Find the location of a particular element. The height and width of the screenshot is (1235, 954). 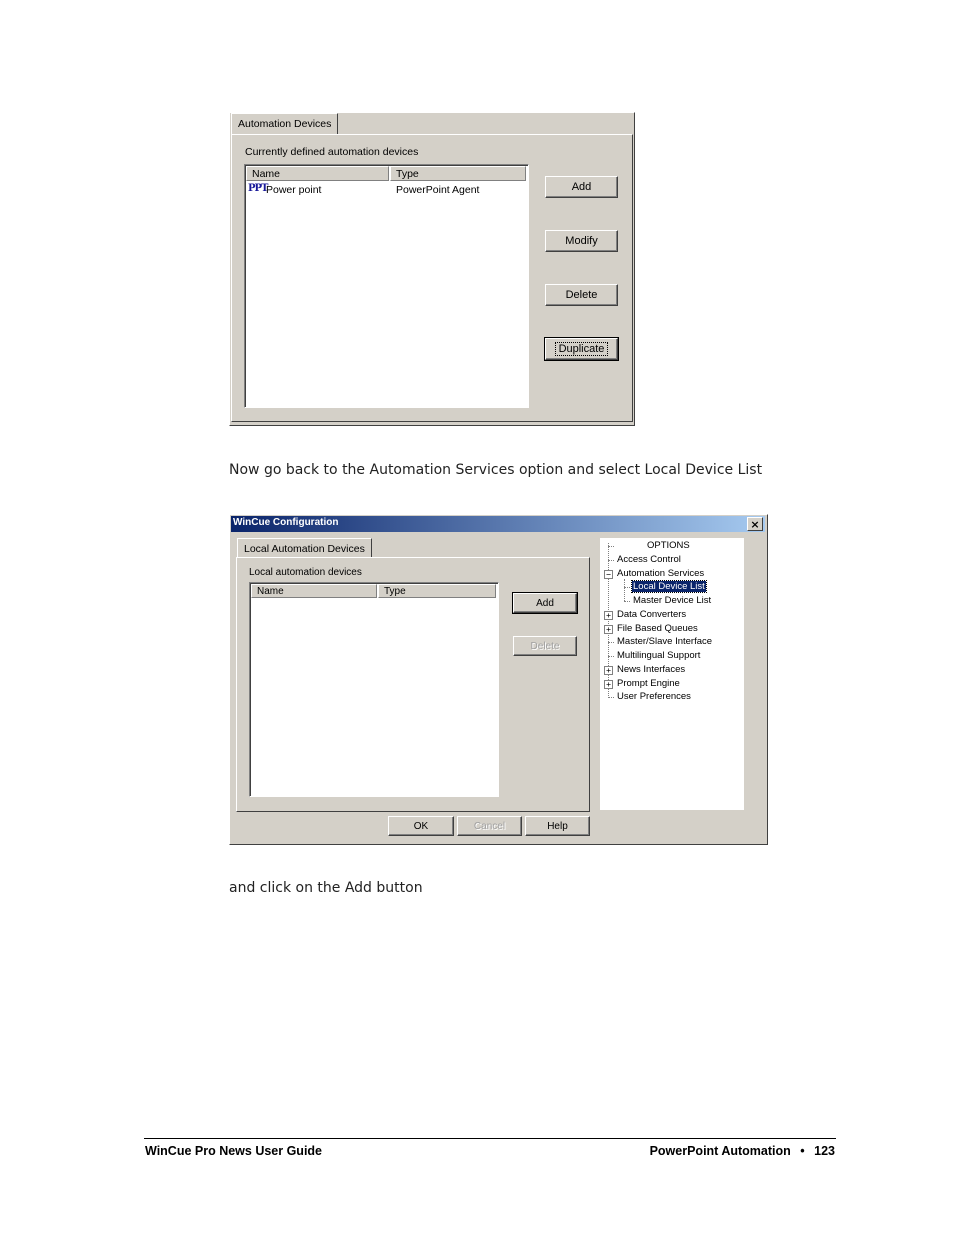

tree-root-options: OPTIONS is located at coordinates (668, 545).